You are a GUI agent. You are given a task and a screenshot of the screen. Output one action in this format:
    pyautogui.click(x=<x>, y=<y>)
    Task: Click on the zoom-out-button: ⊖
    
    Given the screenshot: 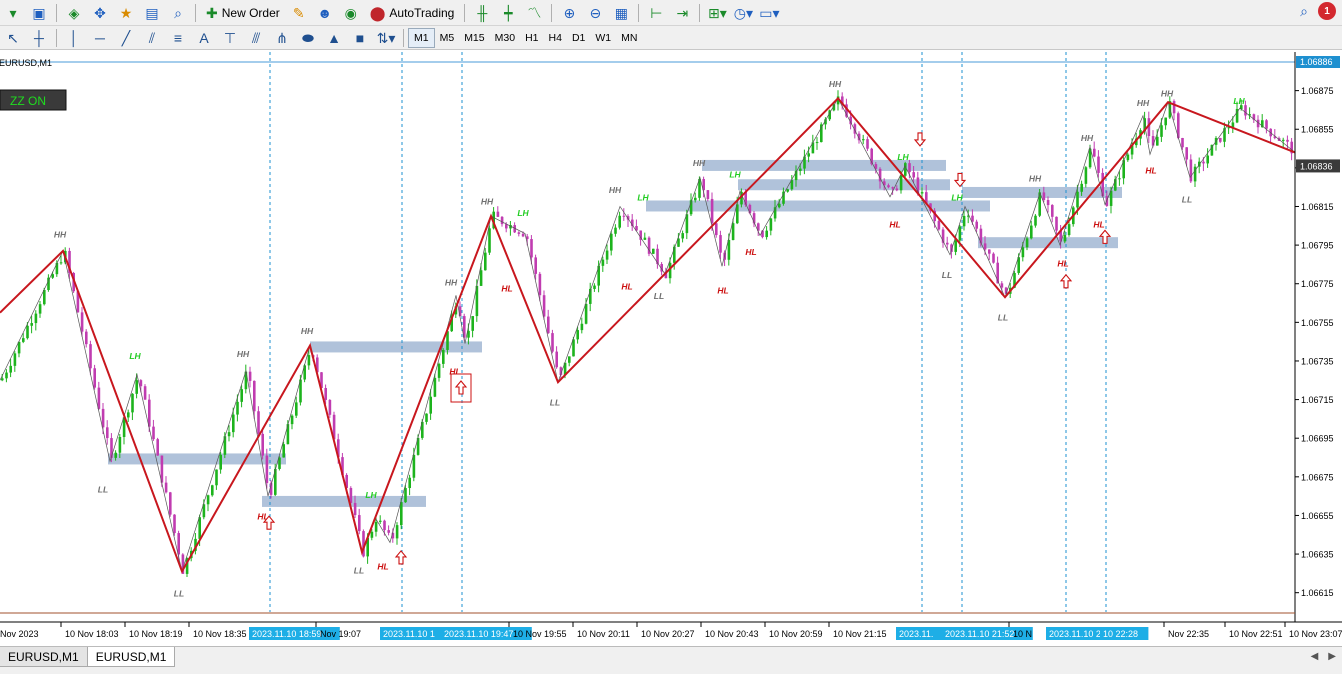 What is the action you would take?
    pyautogui.click(x=595, y=13)
    